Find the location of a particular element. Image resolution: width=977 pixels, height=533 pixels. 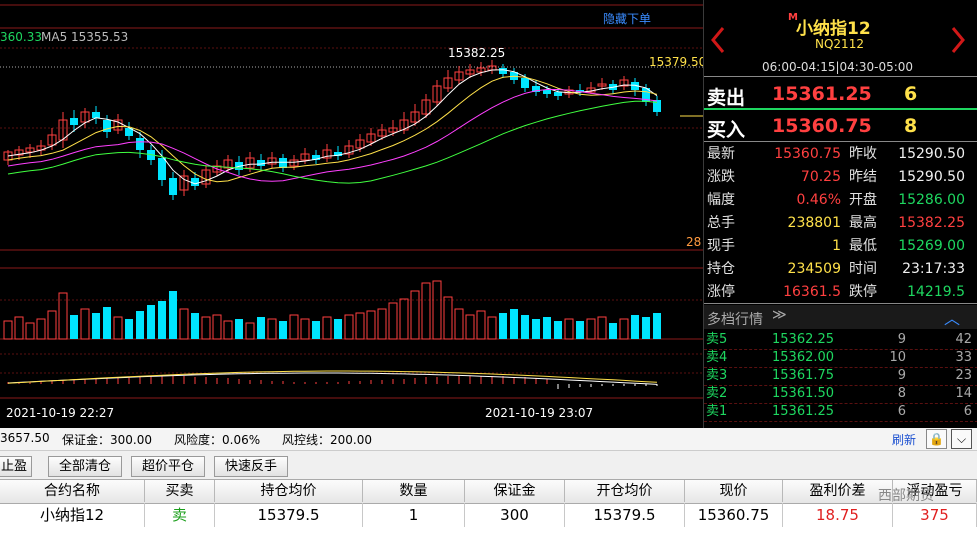

close-all-button: 全部清仓 is located at coordinates (85, 466).